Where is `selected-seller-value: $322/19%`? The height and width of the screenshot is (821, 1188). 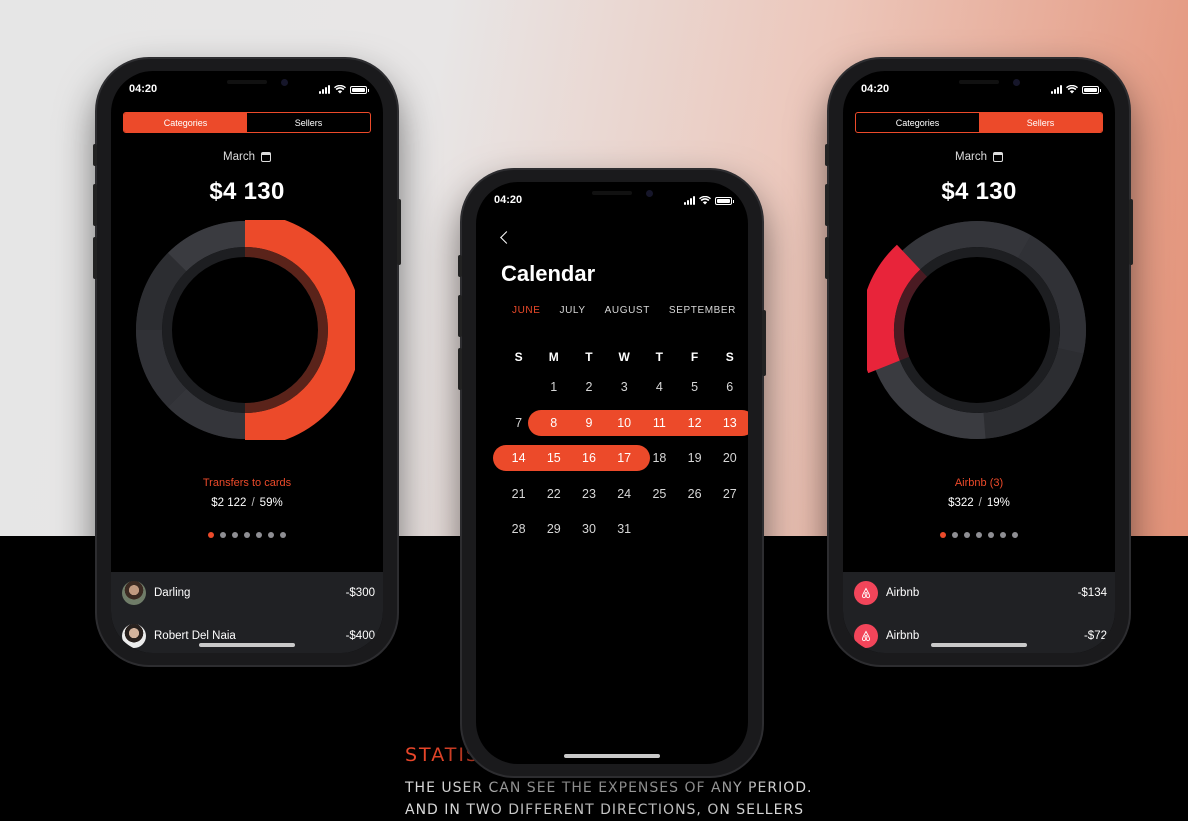 selected-seller-value: $322/19% is located at coordinates (979, 503).